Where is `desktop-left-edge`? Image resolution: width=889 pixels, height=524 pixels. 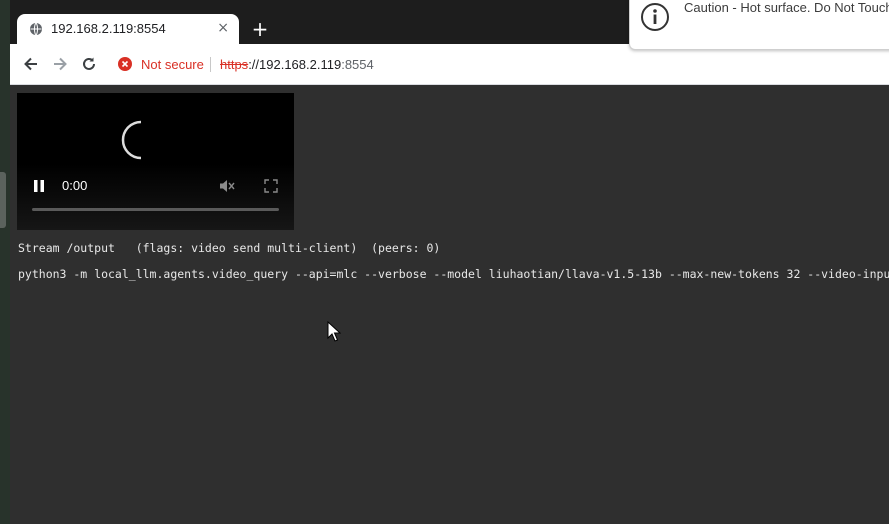
desktop-left-edge is located at coordinates (5, 262).